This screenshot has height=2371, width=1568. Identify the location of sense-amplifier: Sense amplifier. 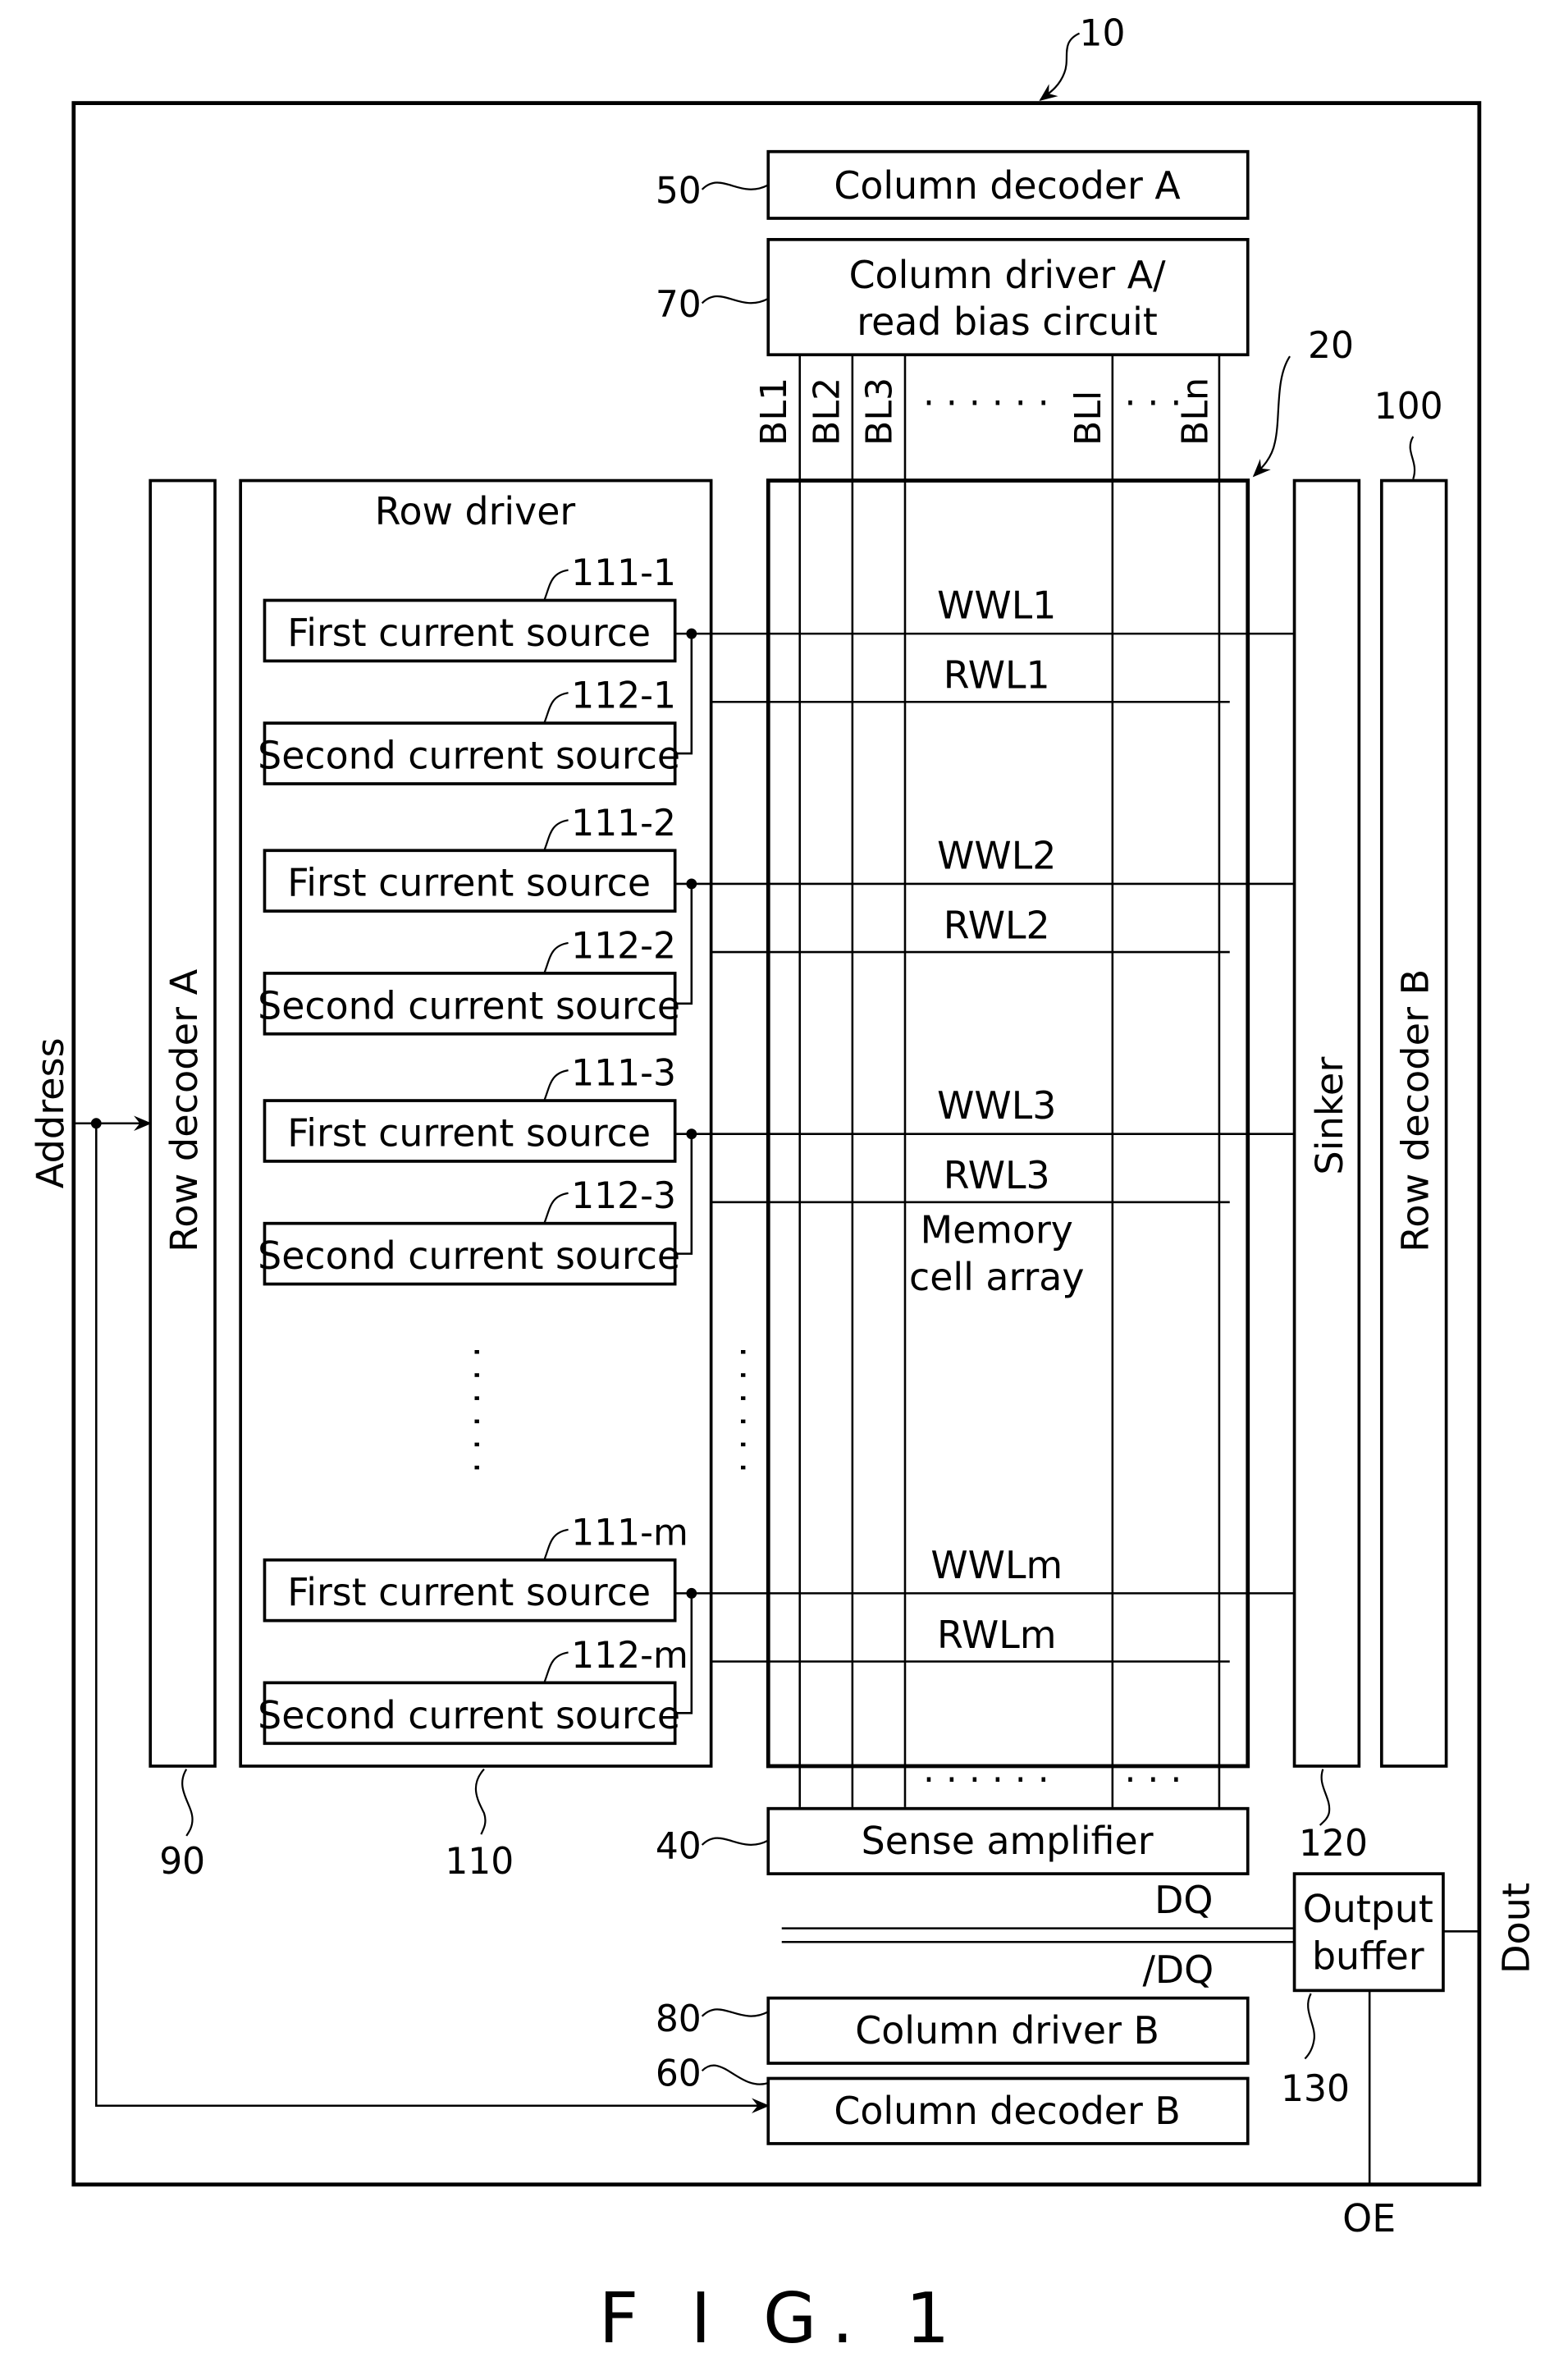
(1008, 1840).